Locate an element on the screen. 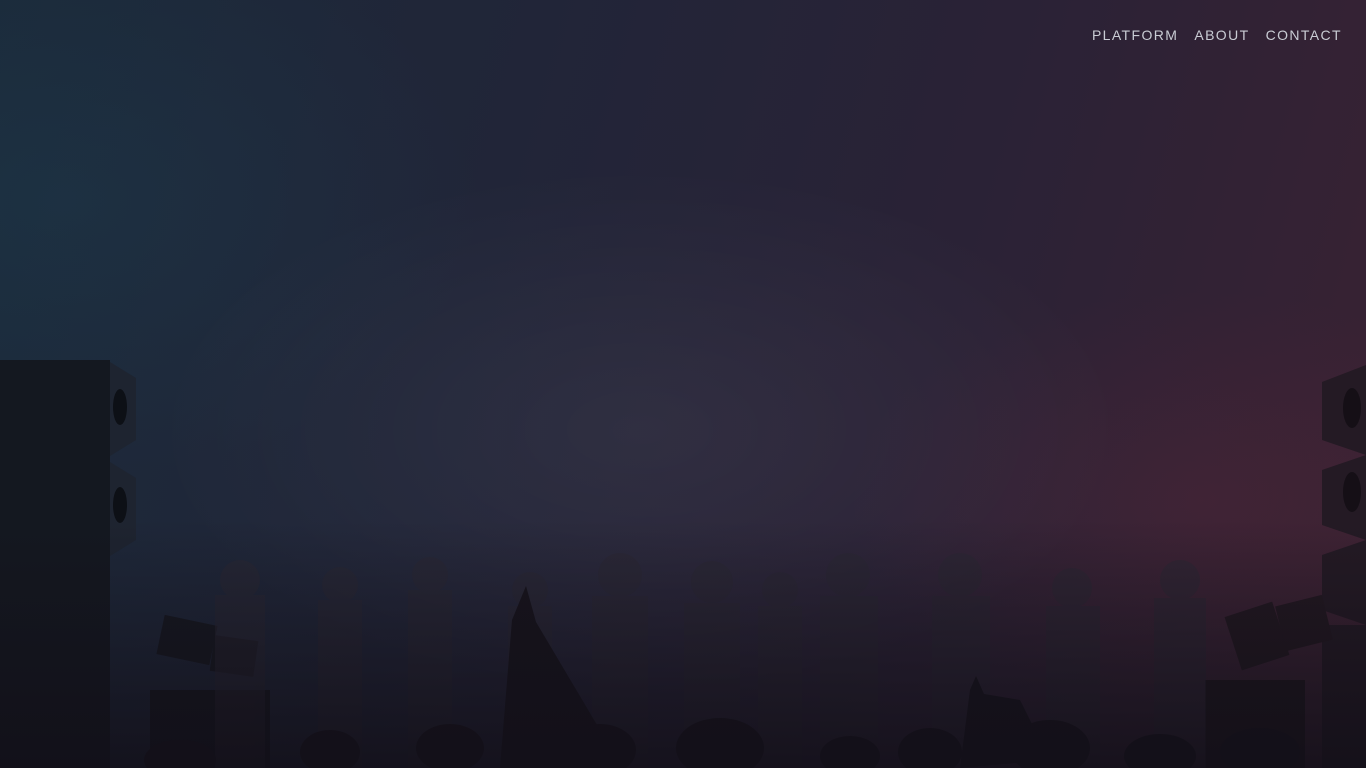 The width and height of the screenshot is (1366, 768). top-navigation: PLATFORM ABOUT CONTACT is located at coordinates (1217, 35).